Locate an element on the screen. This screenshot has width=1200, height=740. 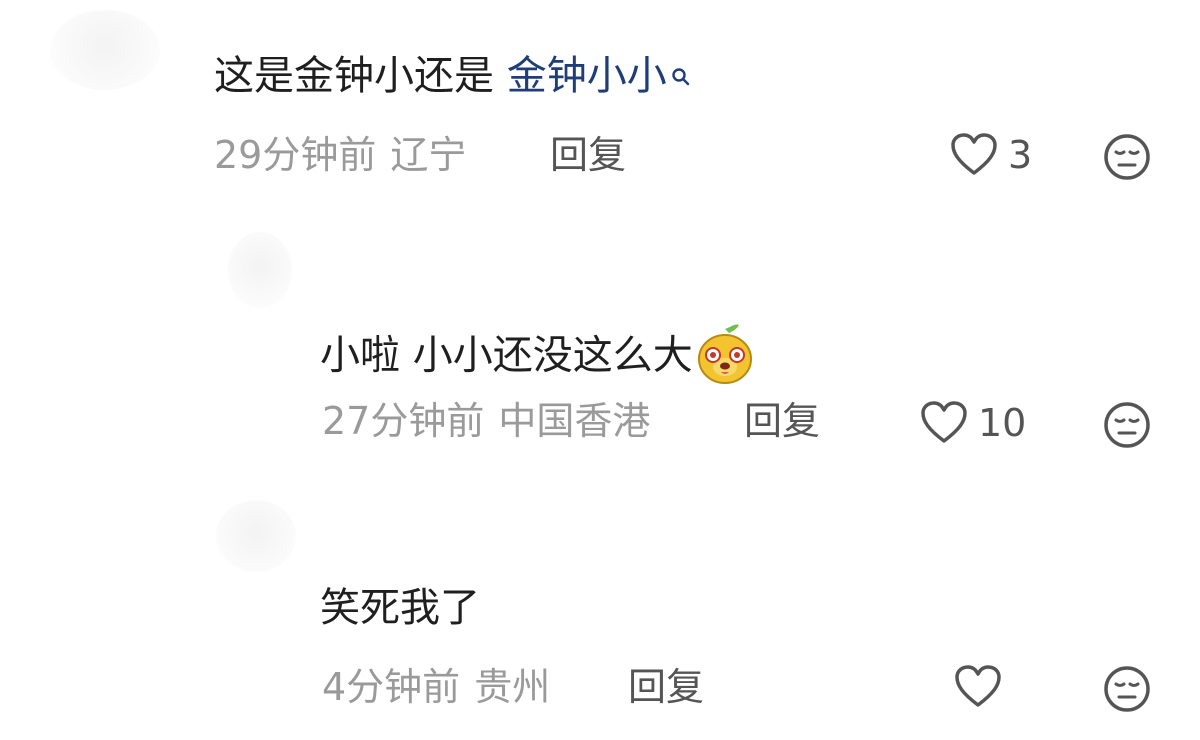
like-count: 10 is located at coordinates (1002, 423).